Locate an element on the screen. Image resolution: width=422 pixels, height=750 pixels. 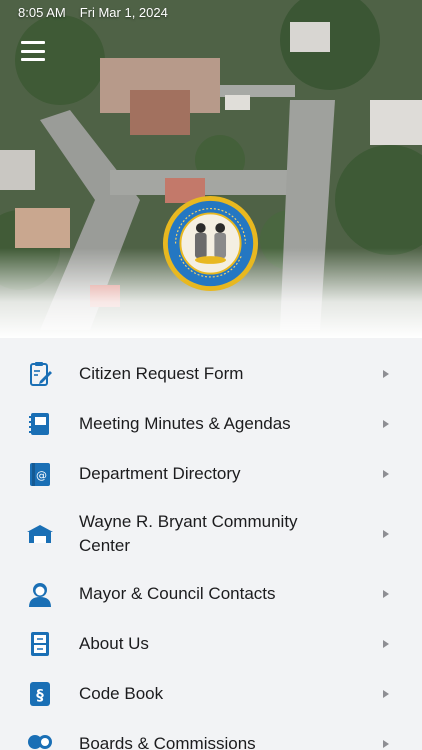
menu-item-label: Citizen Request Form is located at coordinates (161, 373).